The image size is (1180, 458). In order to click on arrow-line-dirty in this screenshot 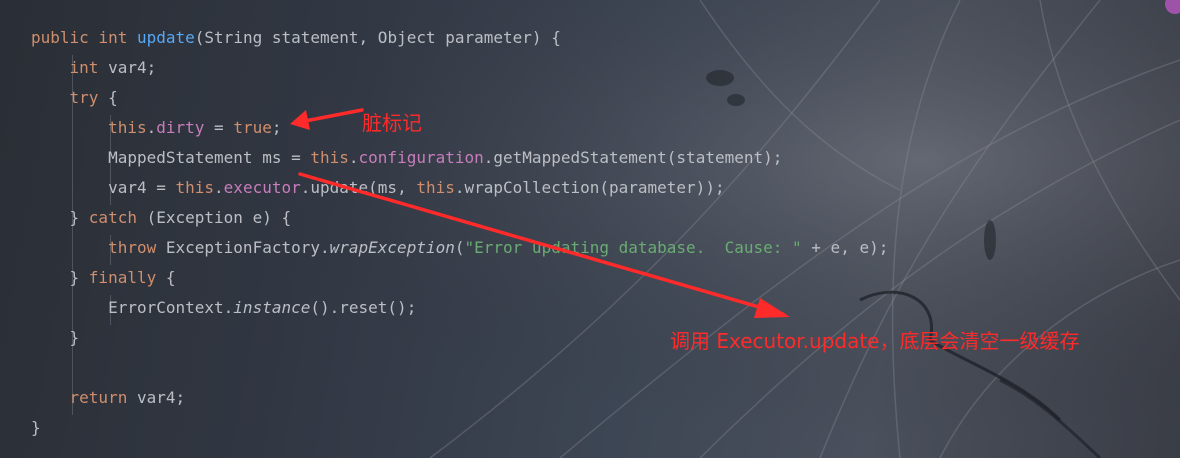, I will do `click(331, 116)`.